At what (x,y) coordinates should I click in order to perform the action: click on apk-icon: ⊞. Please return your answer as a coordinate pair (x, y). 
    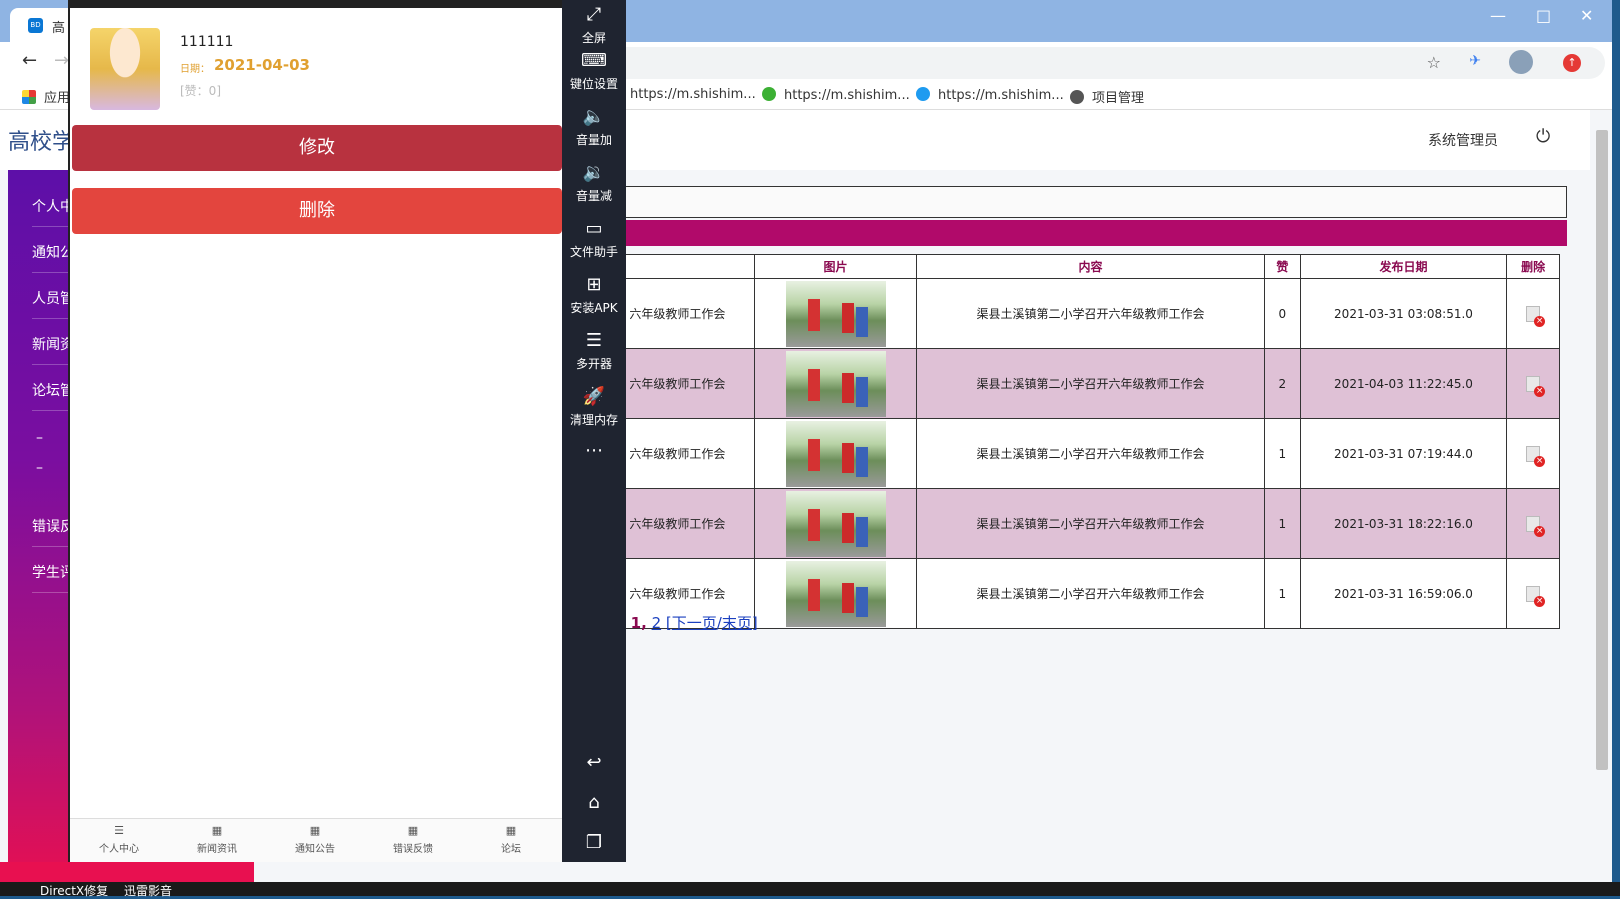
    Looking at the image, I should click on (594, 284).